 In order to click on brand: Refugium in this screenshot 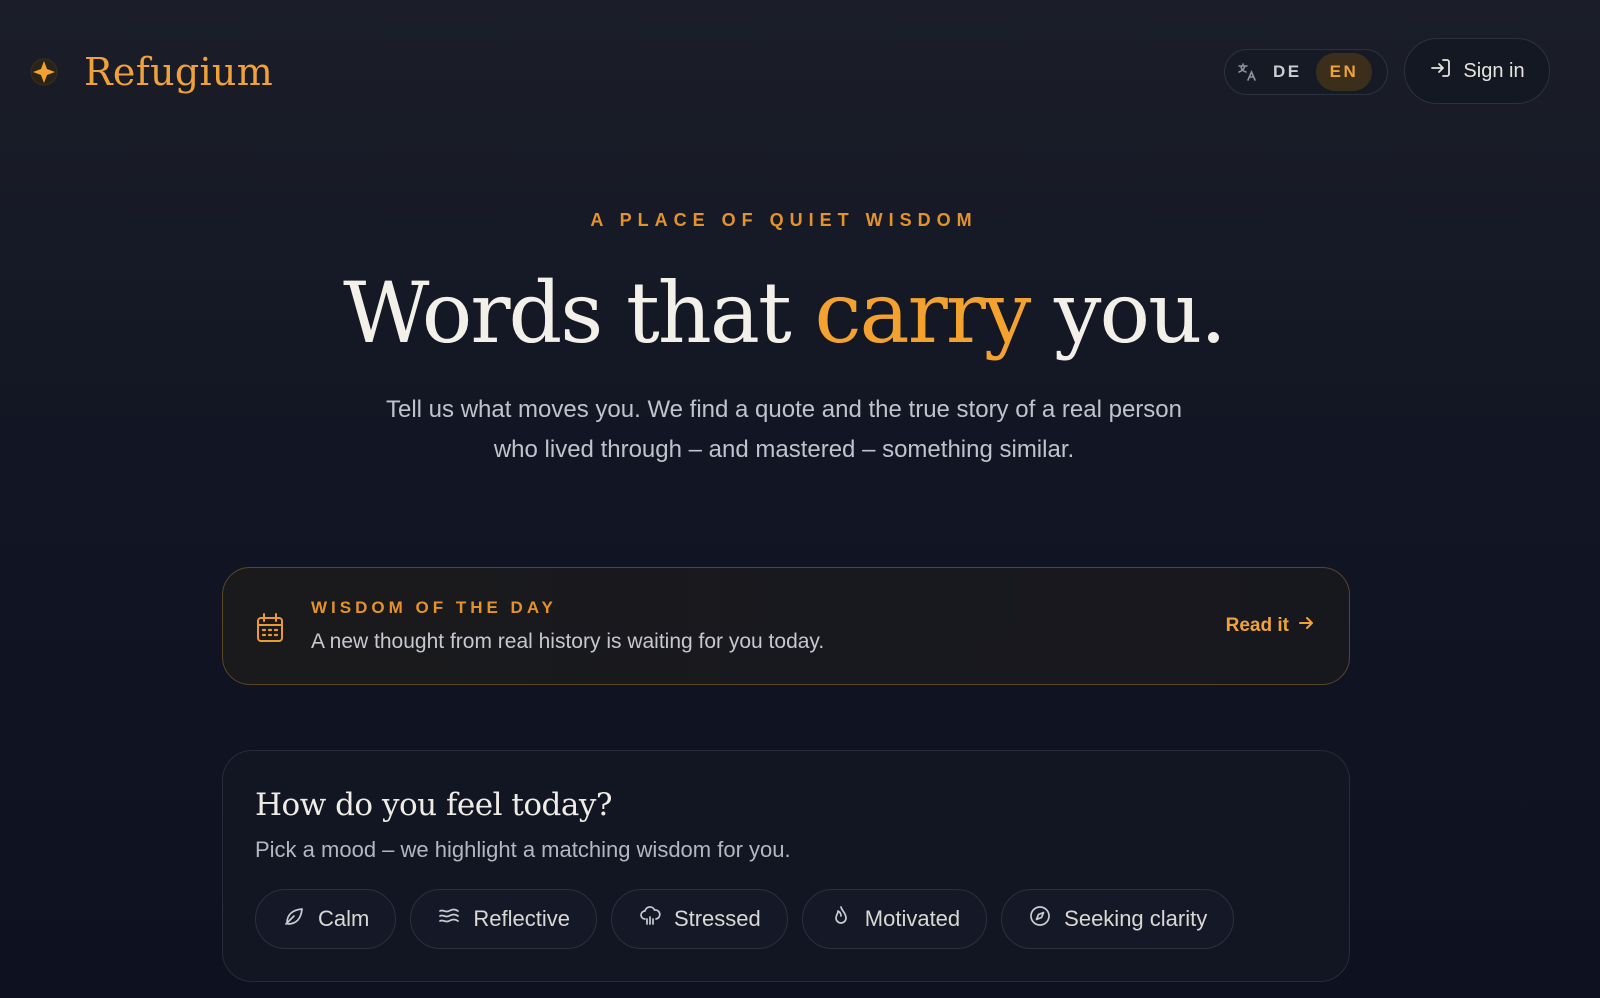, I will do `click(150, 72)`.